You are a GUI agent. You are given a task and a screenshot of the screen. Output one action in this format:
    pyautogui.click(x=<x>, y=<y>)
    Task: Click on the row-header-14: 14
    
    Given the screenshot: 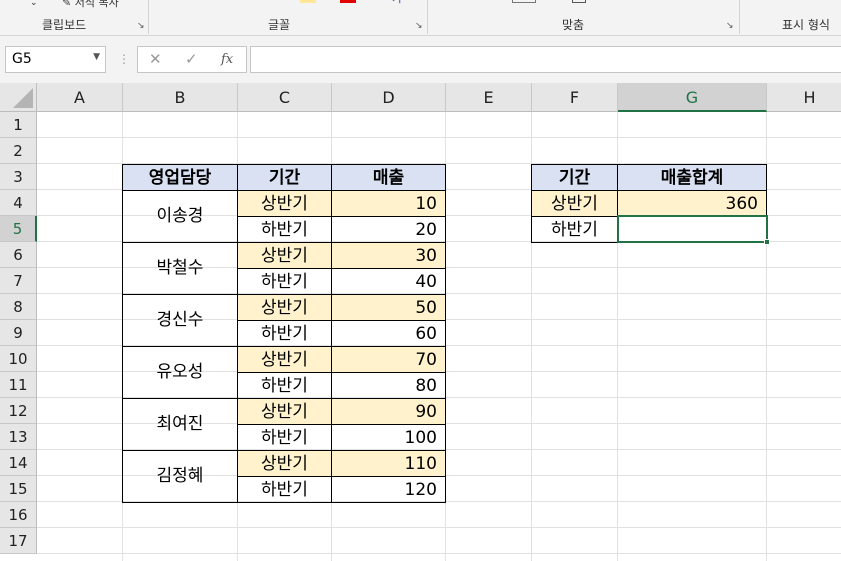 What is the action you would take?
    pyautogui.click(x=18, y=463)
    